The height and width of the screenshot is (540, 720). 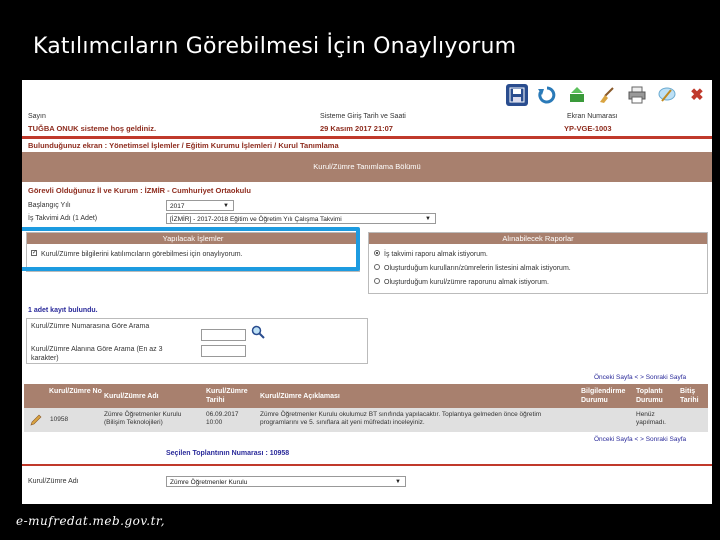 I want to click on clear-icon, so click(x=607, y=95).